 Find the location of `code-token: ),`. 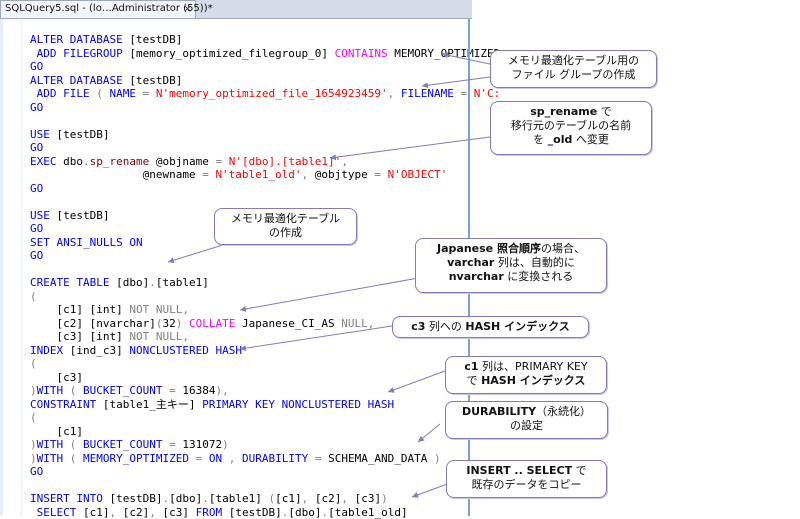

code-token: ), is located at coordinates (221, 390).